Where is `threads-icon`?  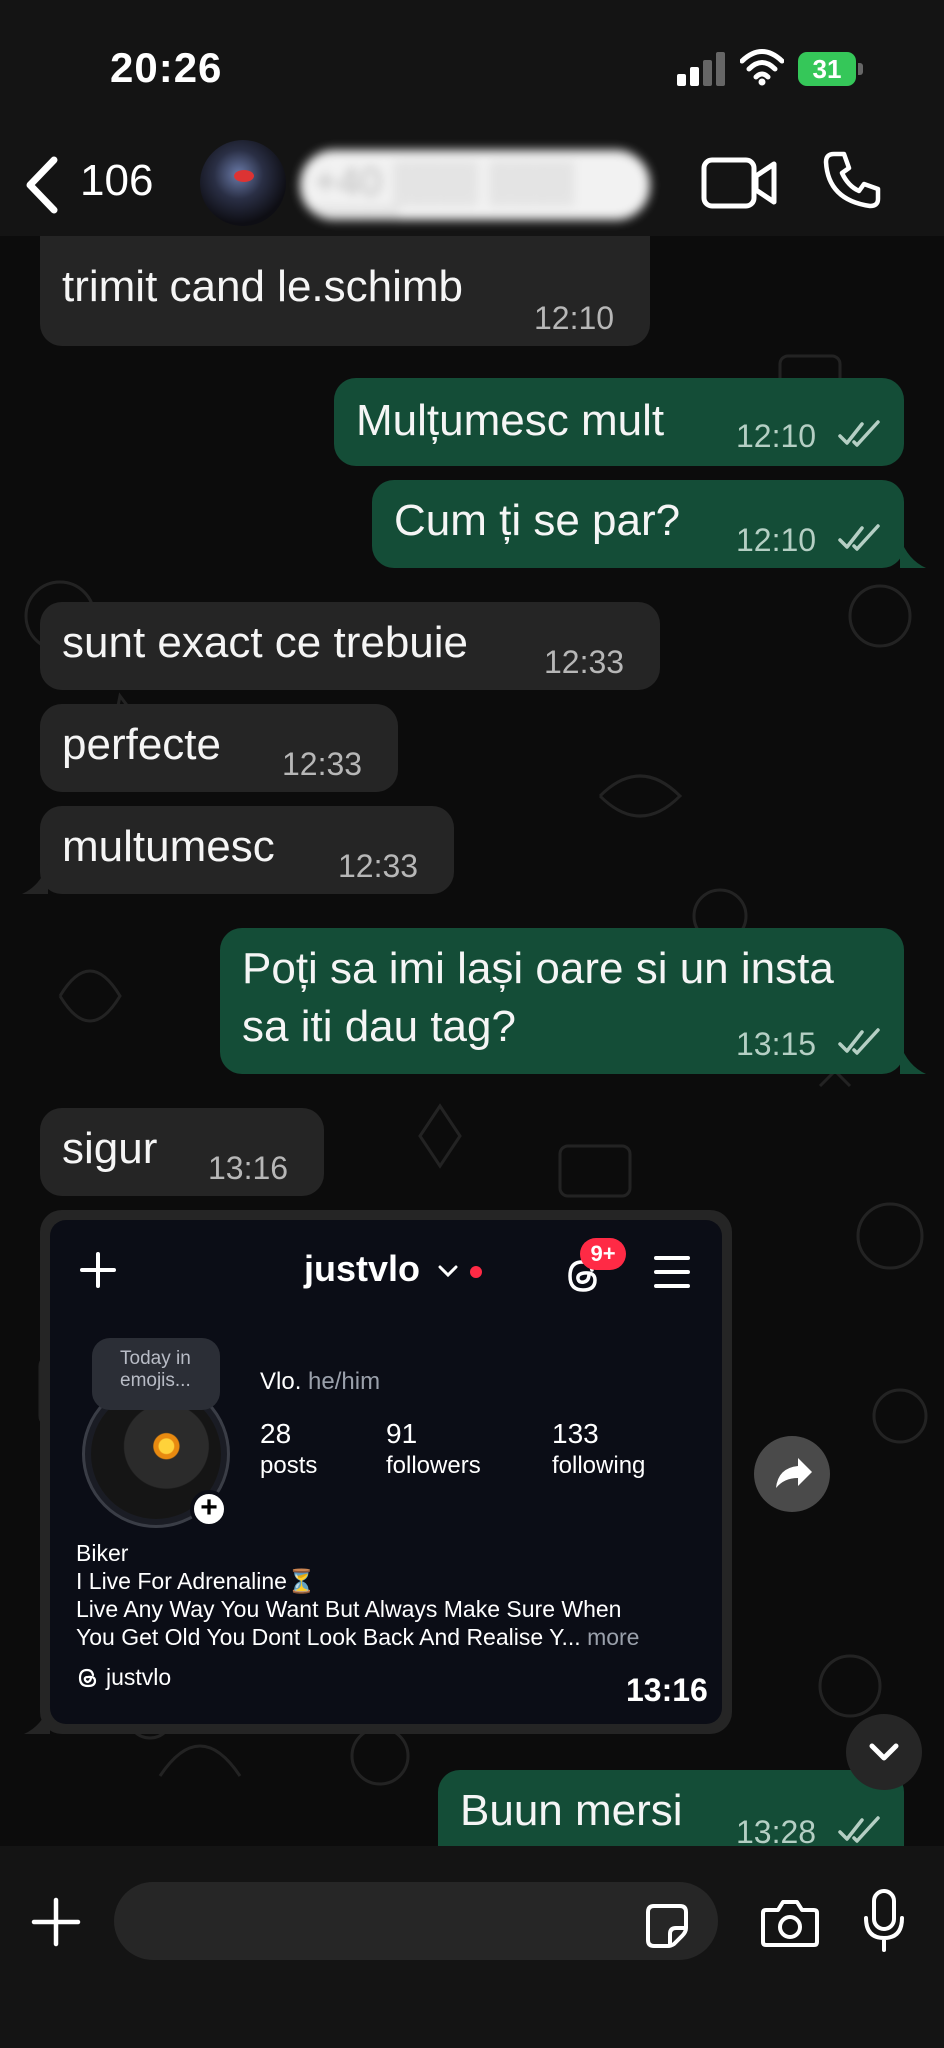
threads-icon is located at coordinates (87, 1678).